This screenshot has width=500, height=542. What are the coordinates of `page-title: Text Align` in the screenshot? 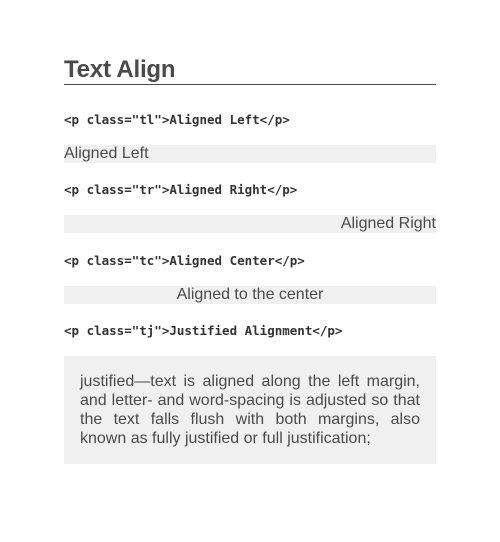 It's located at (250, 70).